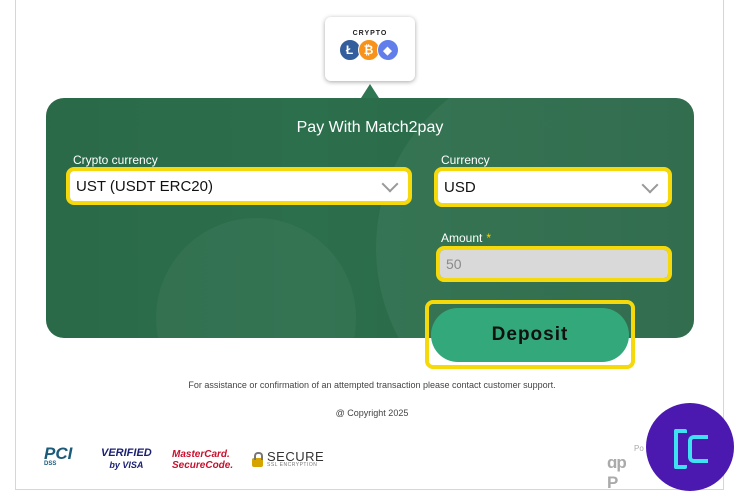 Image resolution: width=744 pixels, height=503 pixels. Describe the element at coordinates (126, 453) in the screenshot. I see `vbv-line-1: VERIFIED` at that location.